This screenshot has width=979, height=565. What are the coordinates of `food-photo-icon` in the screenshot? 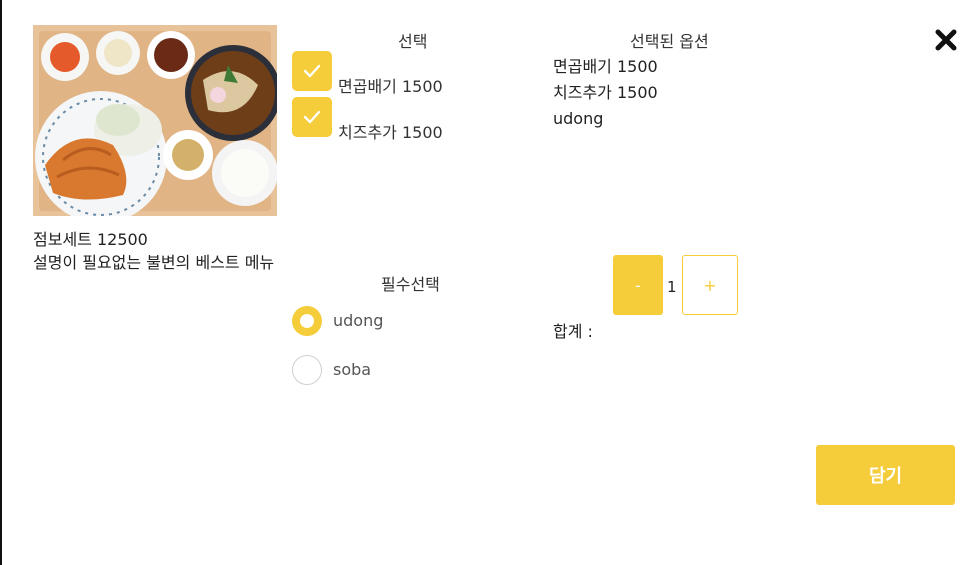 It's located at (155, 120).